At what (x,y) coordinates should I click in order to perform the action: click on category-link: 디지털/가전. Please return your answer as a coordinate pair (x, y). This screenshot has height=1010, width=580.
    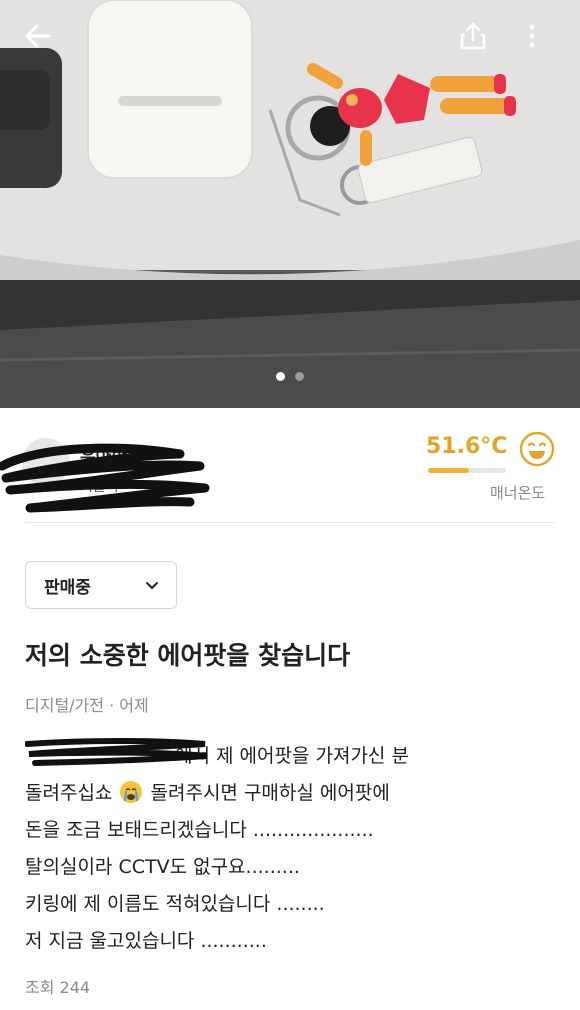
    Looking at the image, I should click on (64, 705).